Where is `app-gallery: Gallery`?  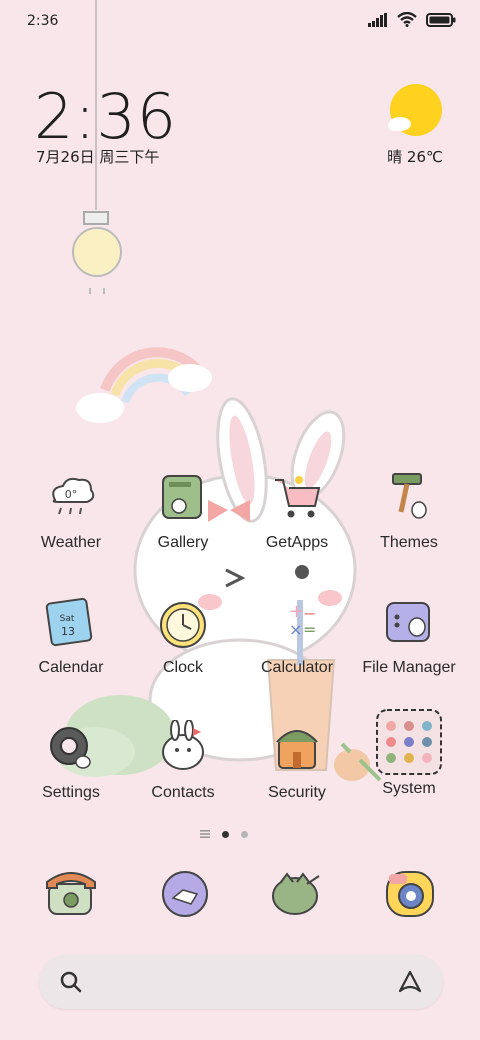 app-gallery: Gallery is located at coordinates (183, 511).